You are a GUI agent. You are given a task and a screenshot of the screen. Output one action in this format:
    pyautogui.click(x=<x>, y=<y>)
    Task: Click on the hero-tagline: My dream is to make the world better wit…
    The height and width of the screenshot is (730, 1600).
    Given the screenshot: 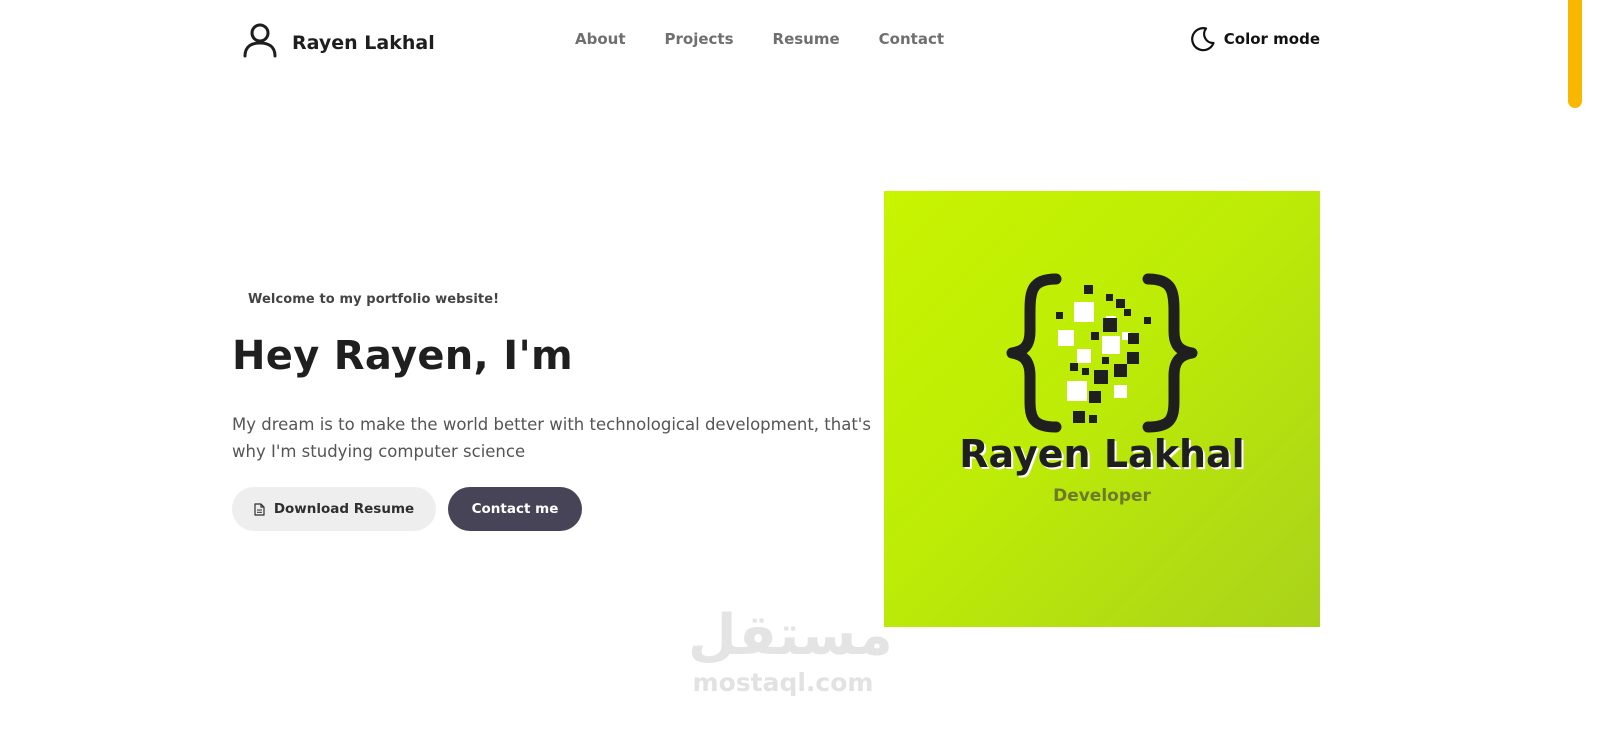 What is the action you would take?
    pyautogui.click(x=551, y=438)
    